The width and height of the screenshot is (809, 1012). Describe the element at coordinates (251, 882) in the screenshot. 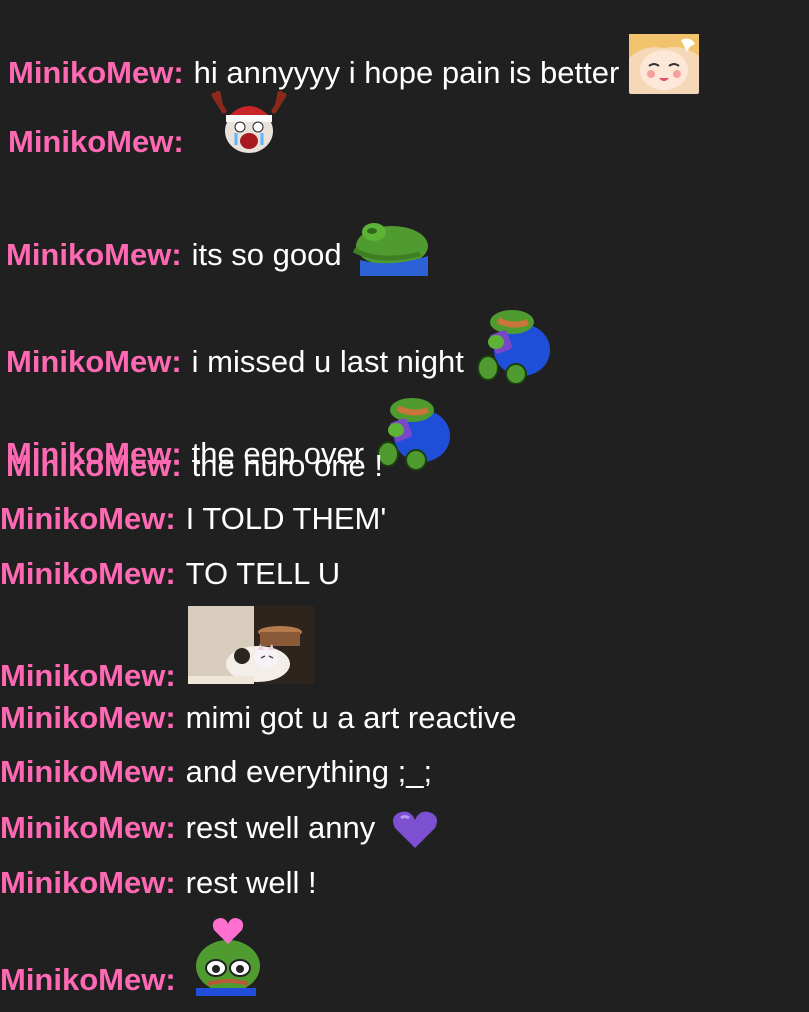

I see `message-text: rest well !` at that location.